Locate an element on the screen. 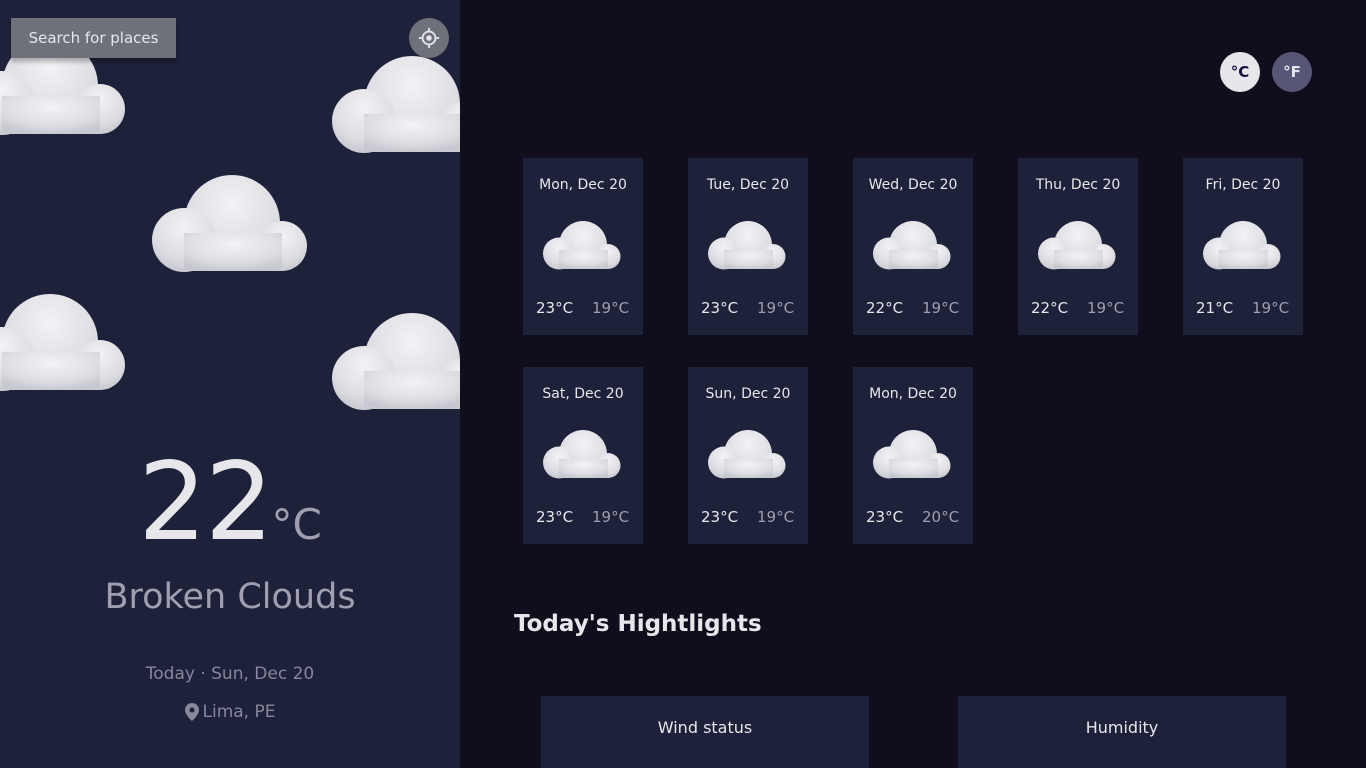 The height and width of the screenshot is (768, 1366). today-date: Today · Sun, Dec 20 is located at coordinates (230, 674).